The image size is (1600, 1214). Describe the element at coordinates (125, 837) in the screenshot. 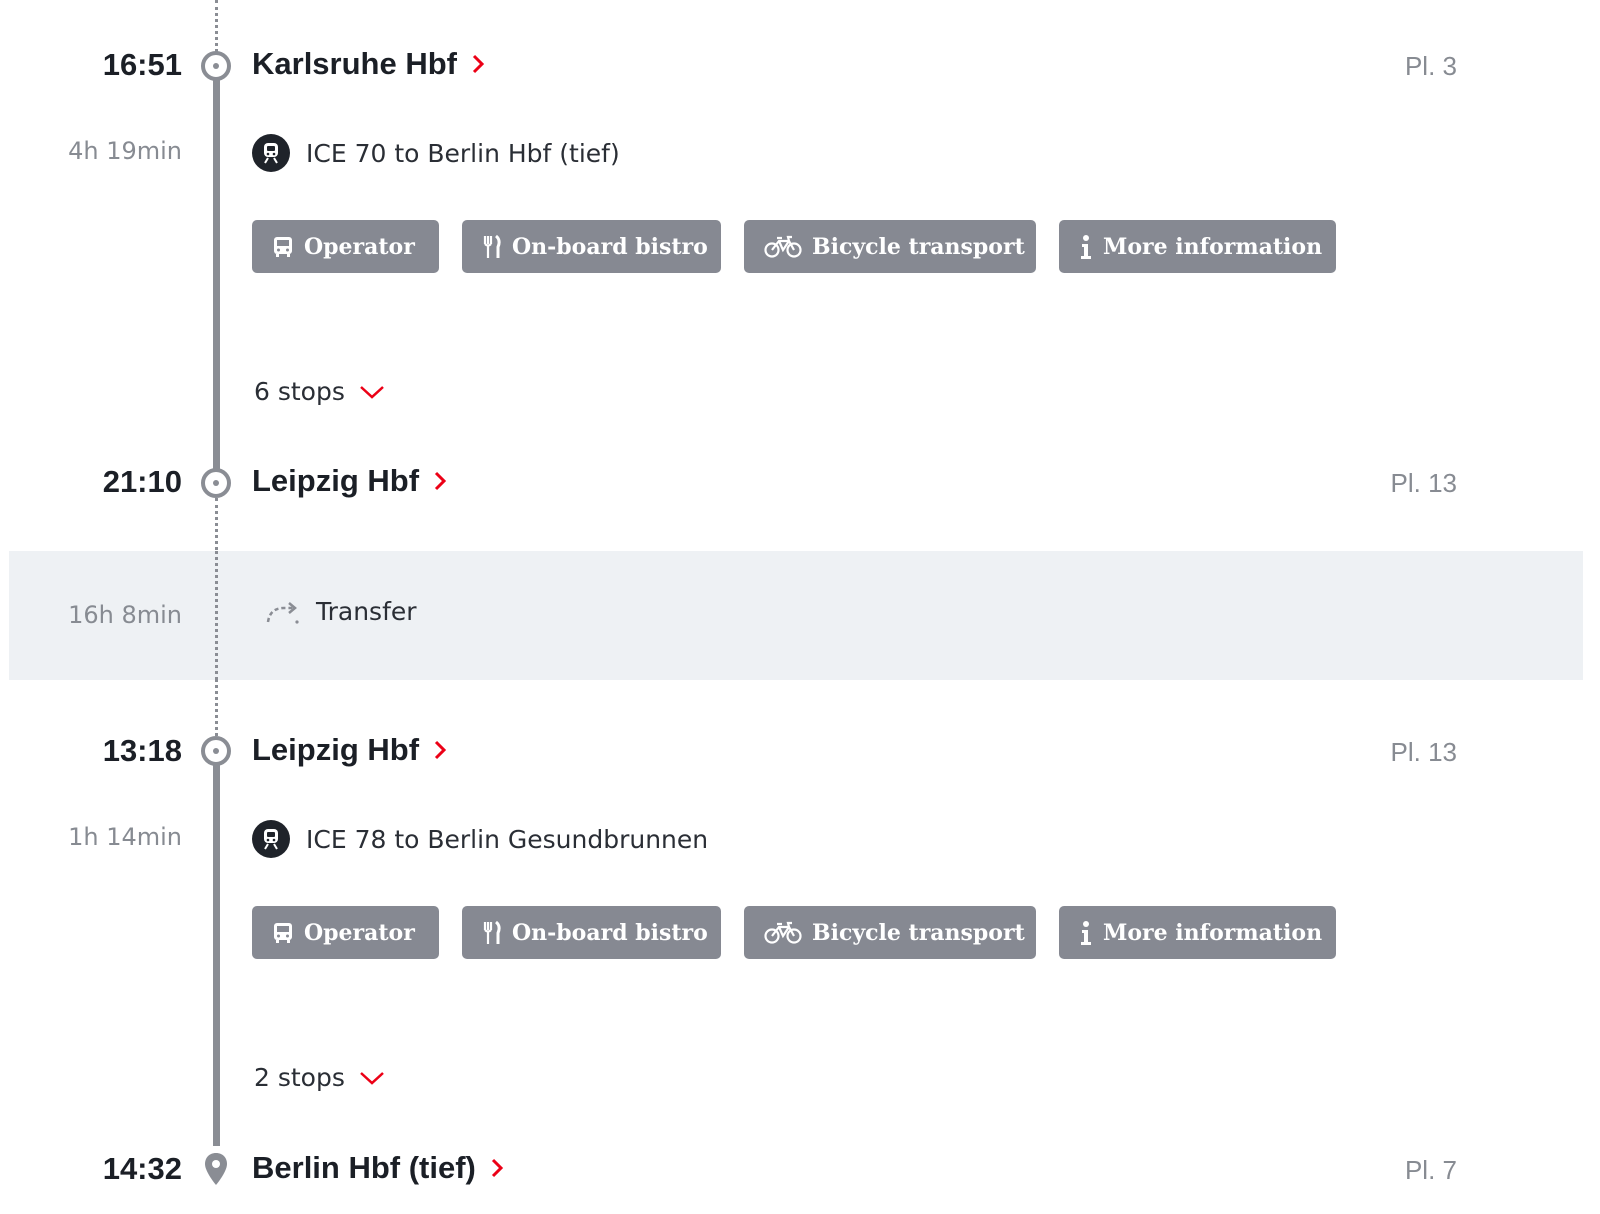

I see `leg-duration: 1h 14min` at that location.